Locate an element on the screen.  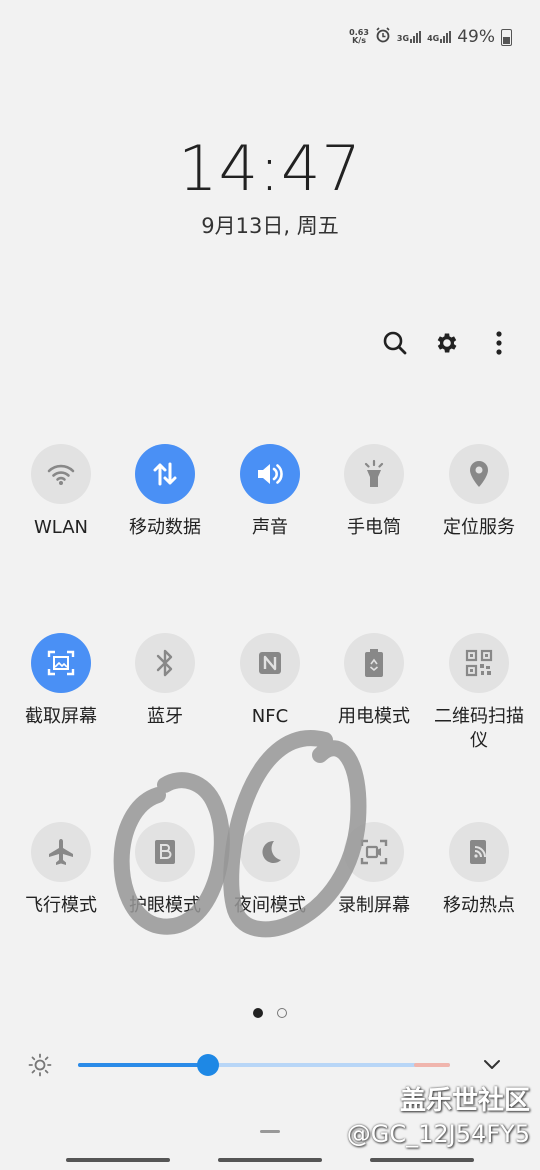
bluetooth-icon is located at coordinates (165, 663).